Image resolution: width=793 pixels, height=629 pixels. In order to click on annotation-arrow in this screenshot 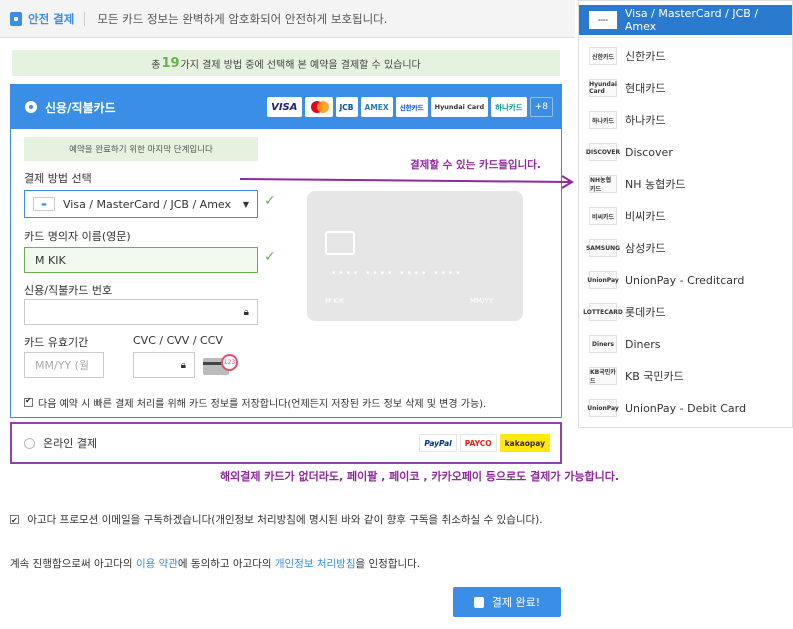, I will do `click(407, 182)`.